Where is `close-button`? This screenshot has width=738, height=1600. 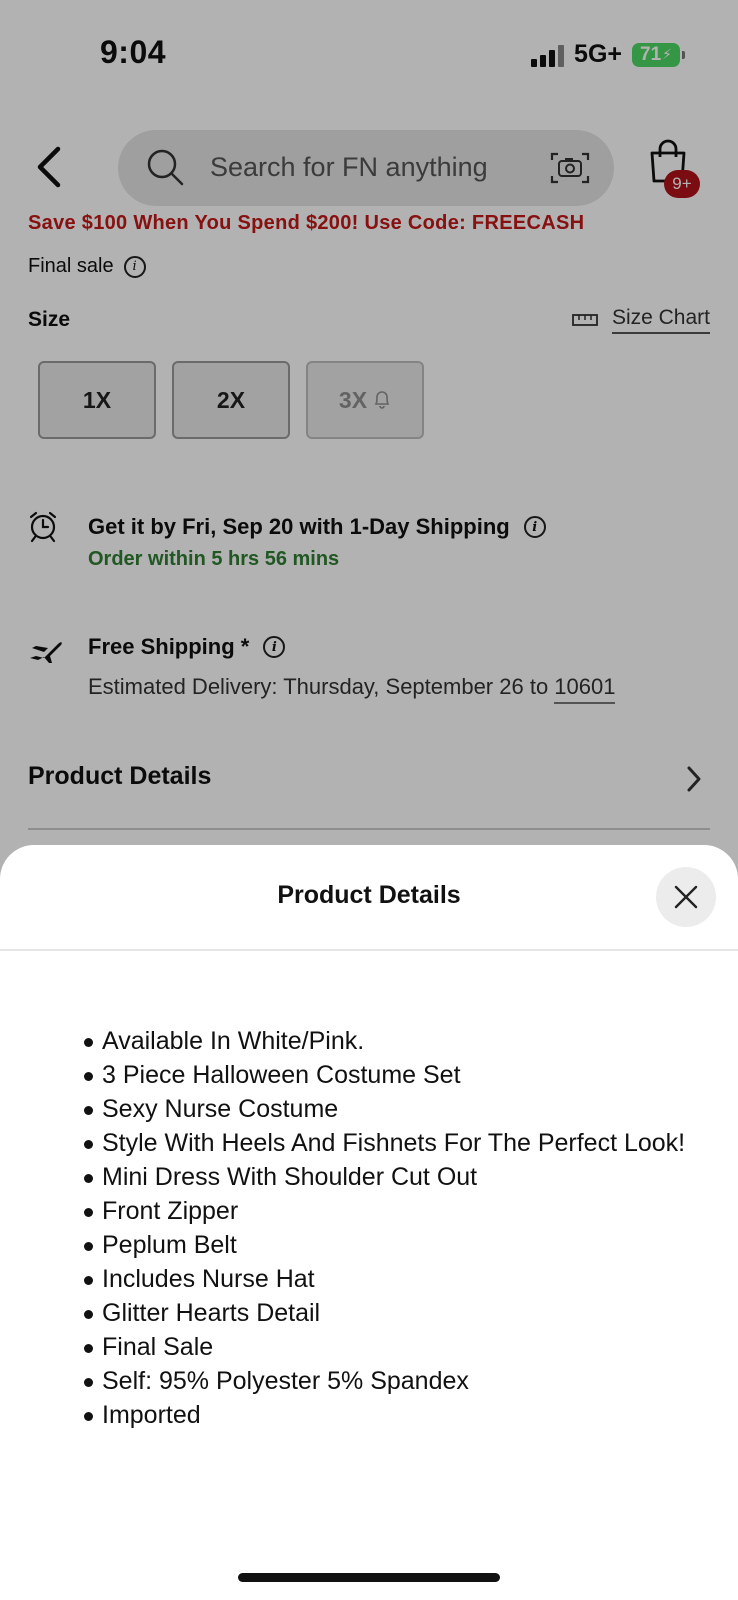 close-button is located at coordinates (686, 897).